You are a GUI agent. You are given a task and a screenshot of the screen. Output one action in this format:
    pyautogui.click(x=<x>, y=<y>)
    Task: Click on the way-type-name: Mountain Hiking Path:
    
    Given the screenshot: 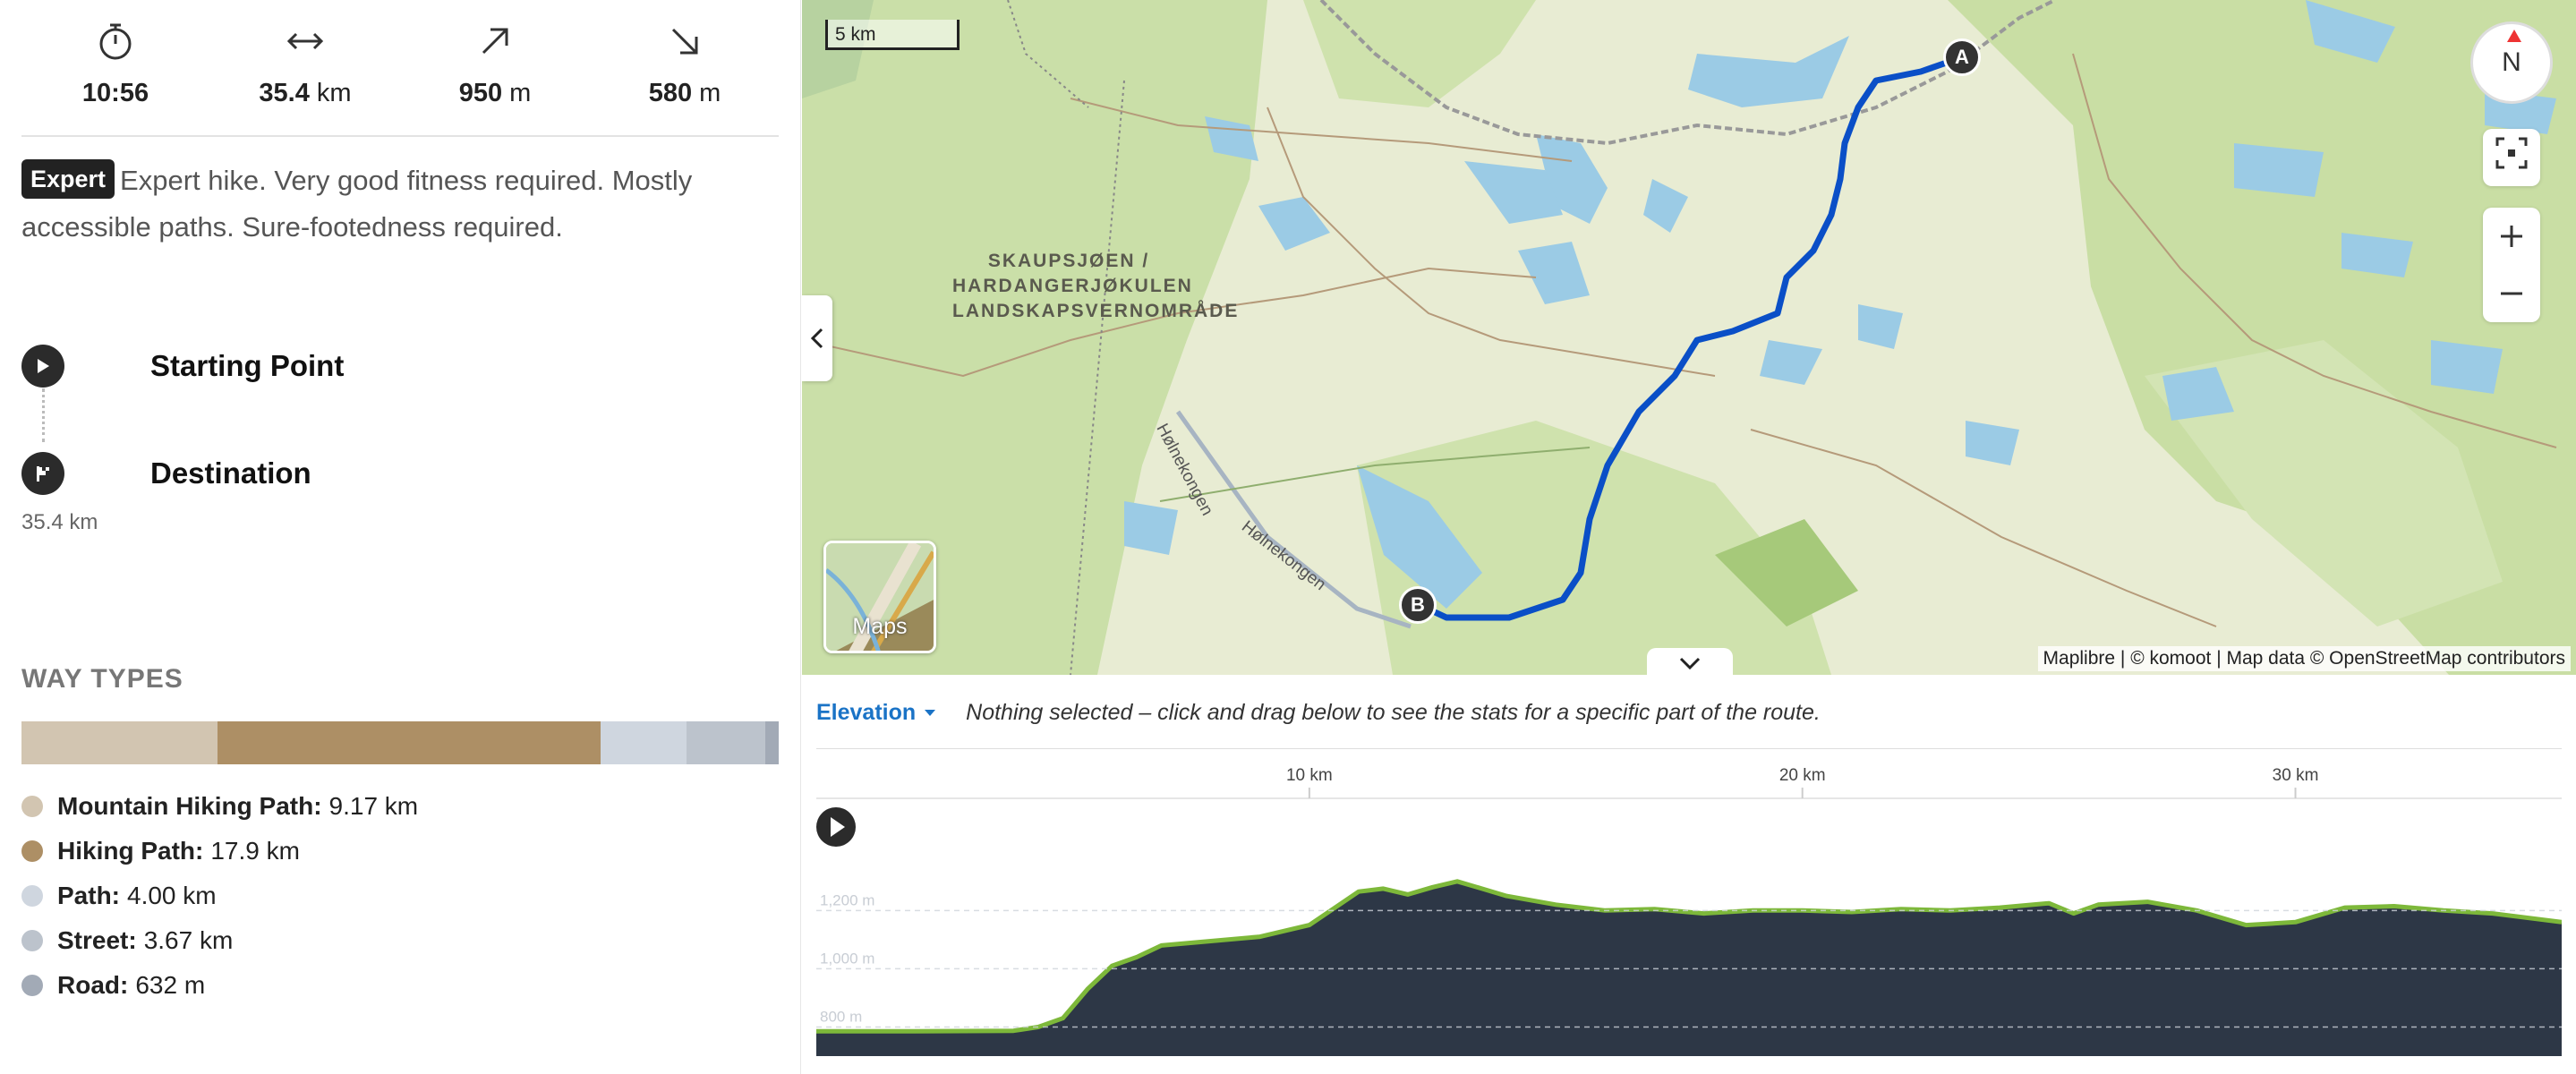 What is the action you would take?
    pyautogui.click(x=189, y=806)
    